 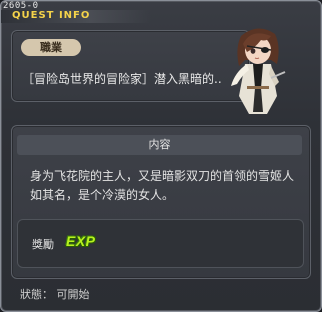 I want to click on job-description: ［冒险岛世界的冒险家］潜入黑暗的.., so click(x=122, y=79).